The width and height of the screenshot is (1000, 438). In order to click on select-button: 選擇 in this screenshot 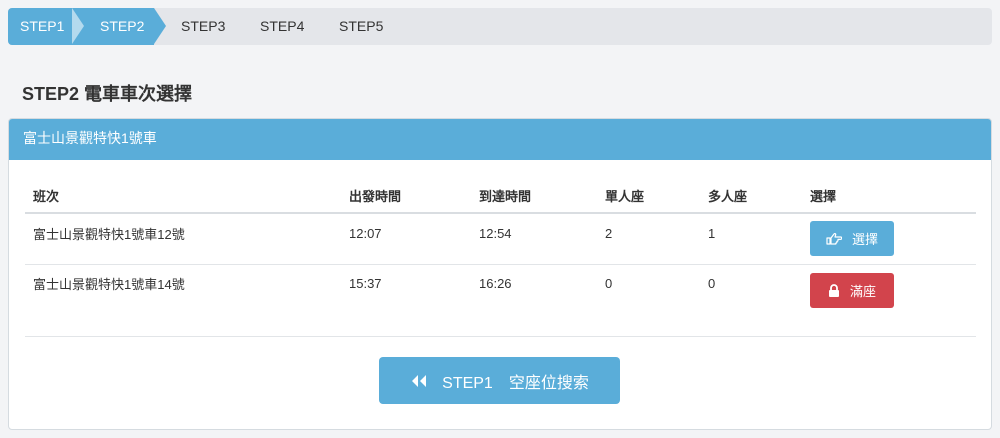, I will do `click(852, 238)`.